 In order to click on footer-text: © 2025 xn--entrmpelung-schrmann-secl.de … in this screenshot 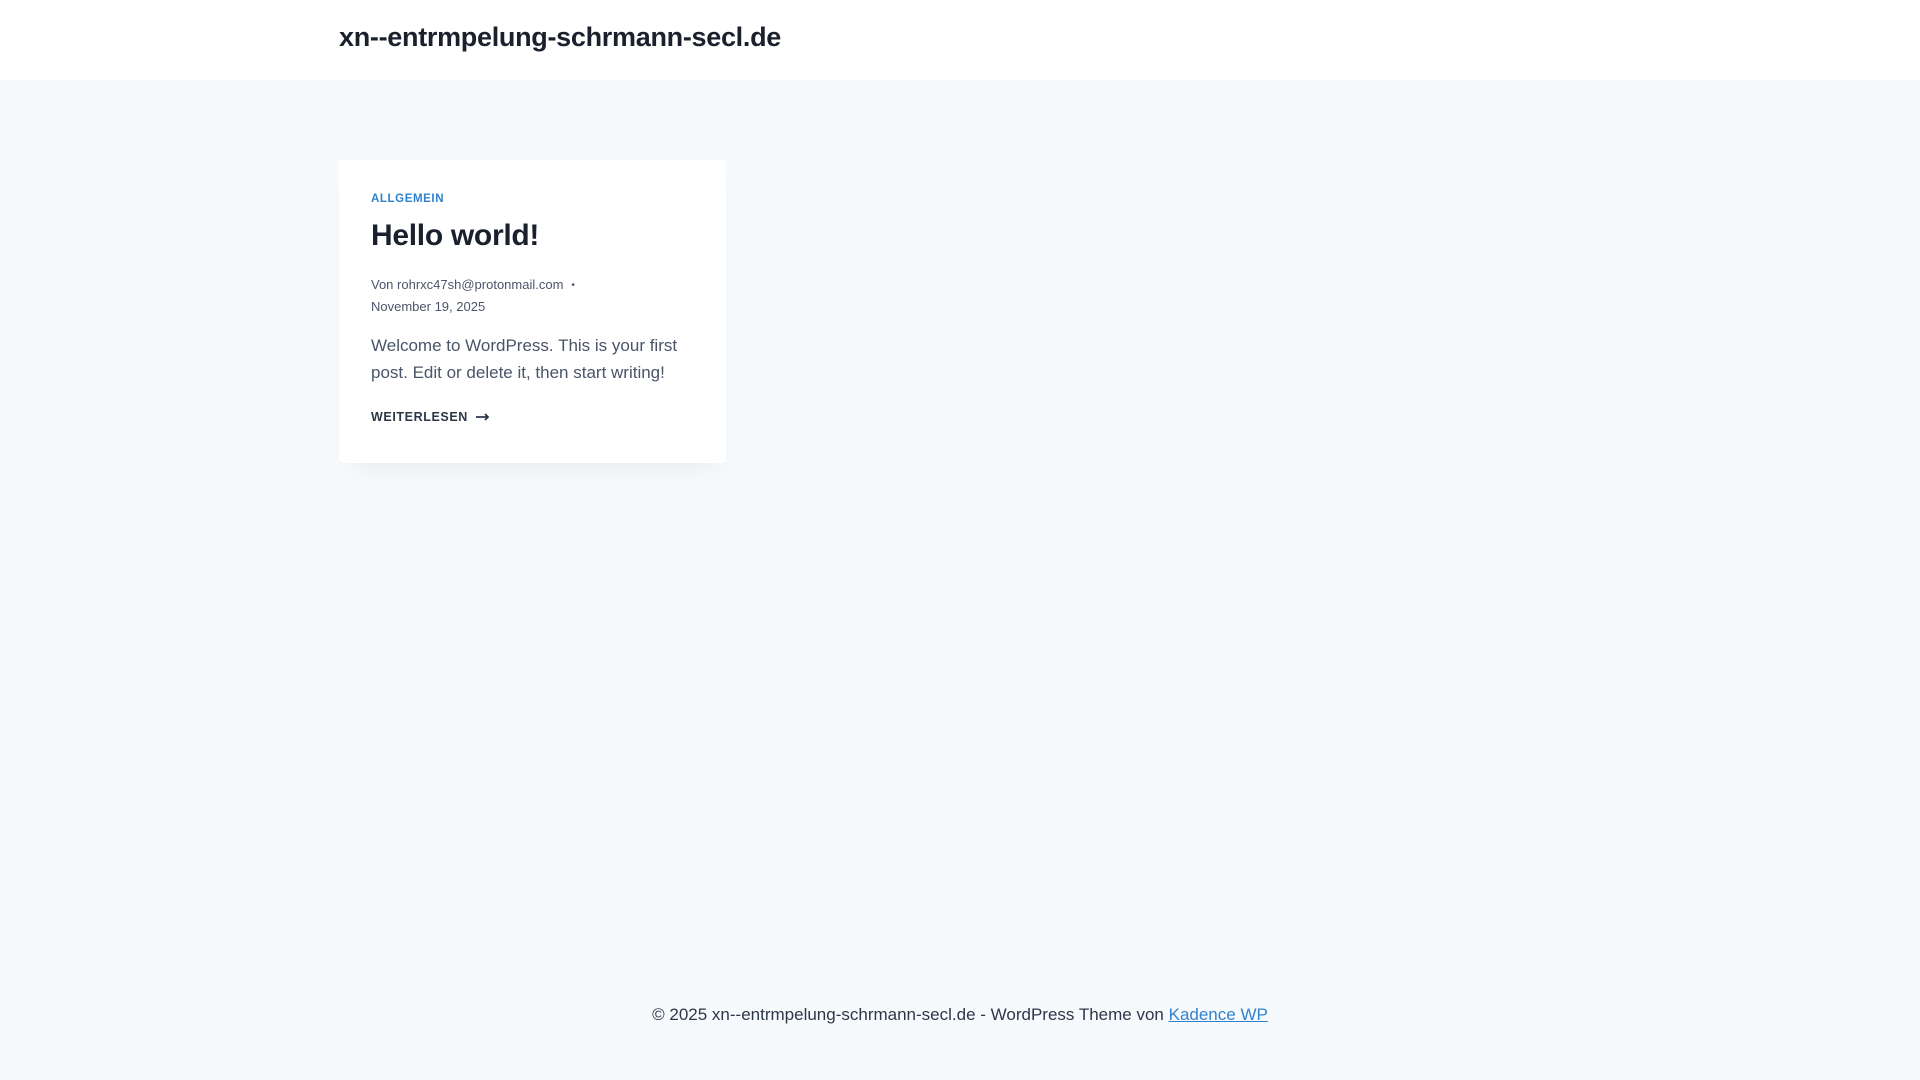, I will do `click(908, 1014)`.